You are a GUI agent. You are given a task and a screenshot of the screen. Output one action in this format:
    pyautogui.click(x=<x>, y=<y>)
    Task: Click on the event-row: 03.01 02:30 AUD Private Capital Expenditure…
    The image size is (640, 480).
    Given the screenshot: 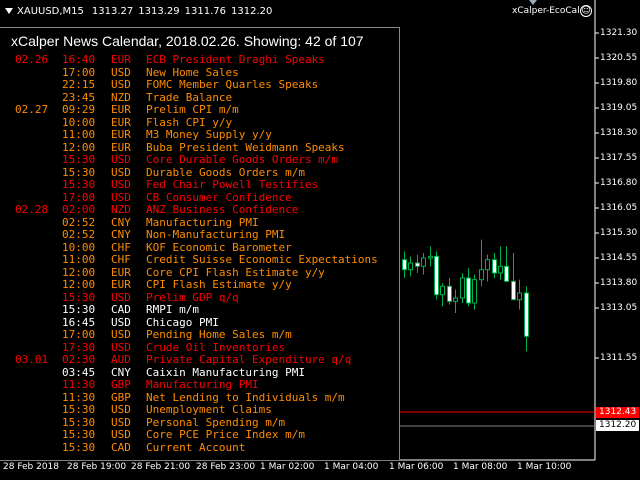 What is the action you would take?
    pyautogui.click(x=199, y=360)
    